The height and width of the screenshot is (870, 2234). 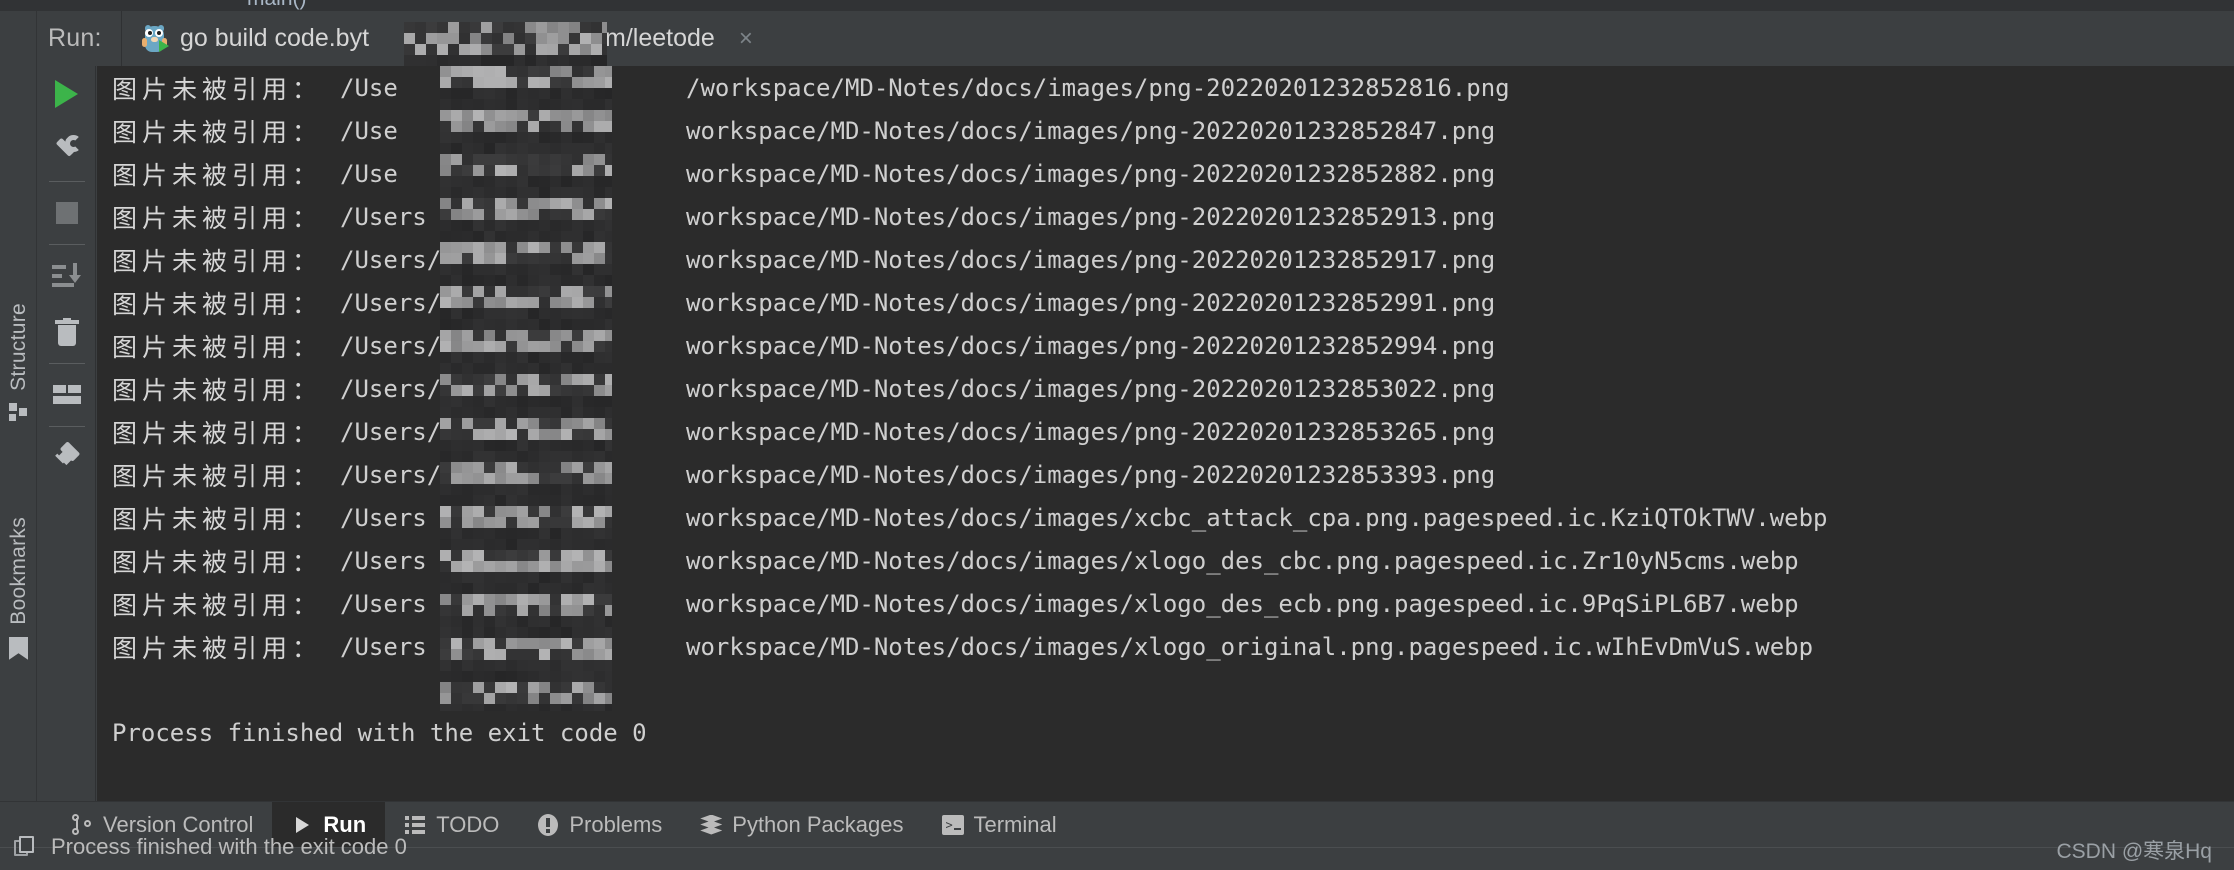 What do you see at coordinates (18, 571) in the screenshot?
I see `sidebar-item-label: Bookmarks` at bounding box center [18, 571].